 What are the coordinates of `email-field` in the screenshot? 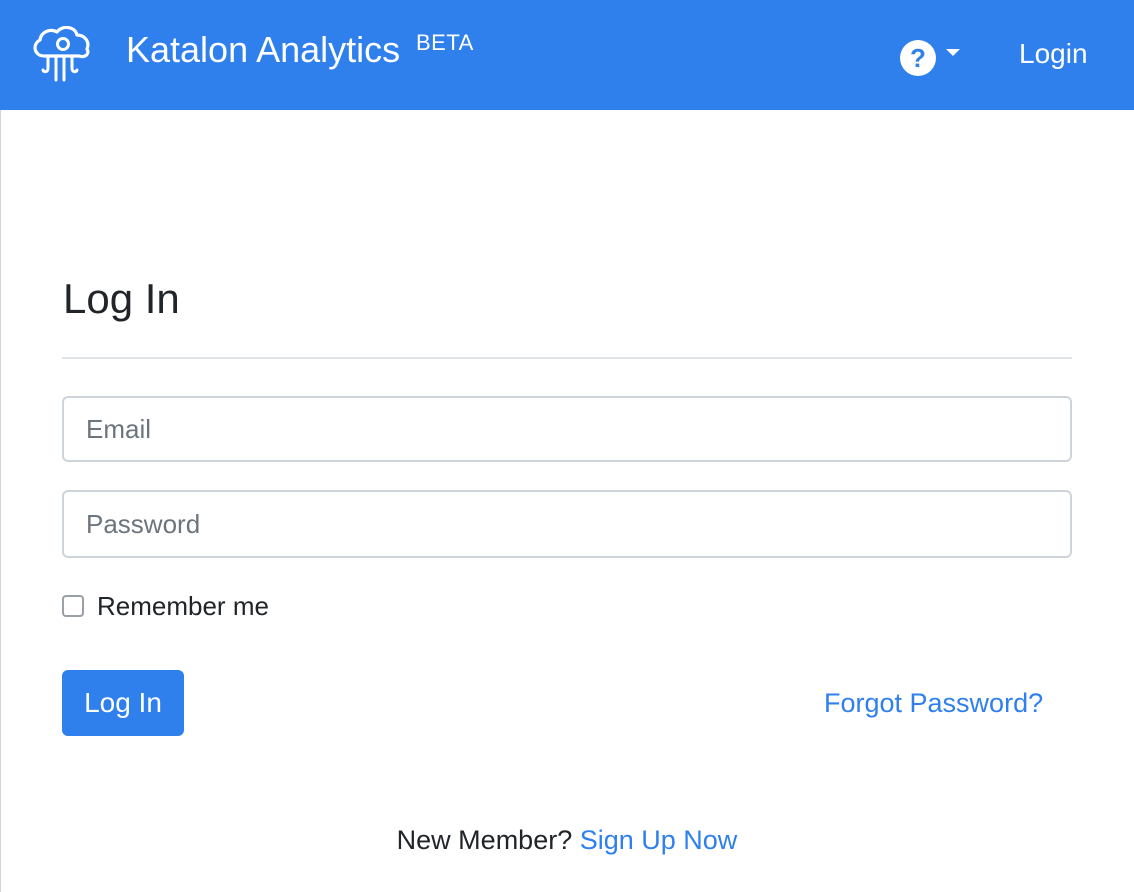 It's located at (567, 429).